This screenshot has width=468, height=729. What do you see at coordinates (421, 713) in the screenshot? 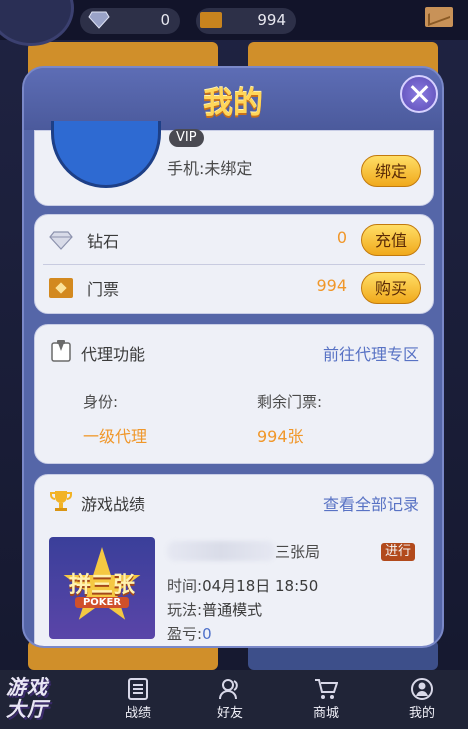
I see `nav-profile-label: 我的` at bounding box center [421, 713].